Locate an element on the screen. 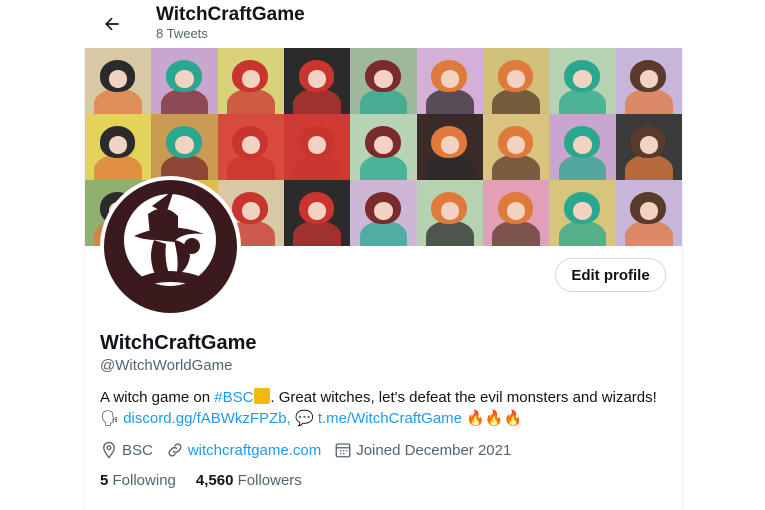  joined-text: Joined December 2021 is located at coordinates (434, 450).